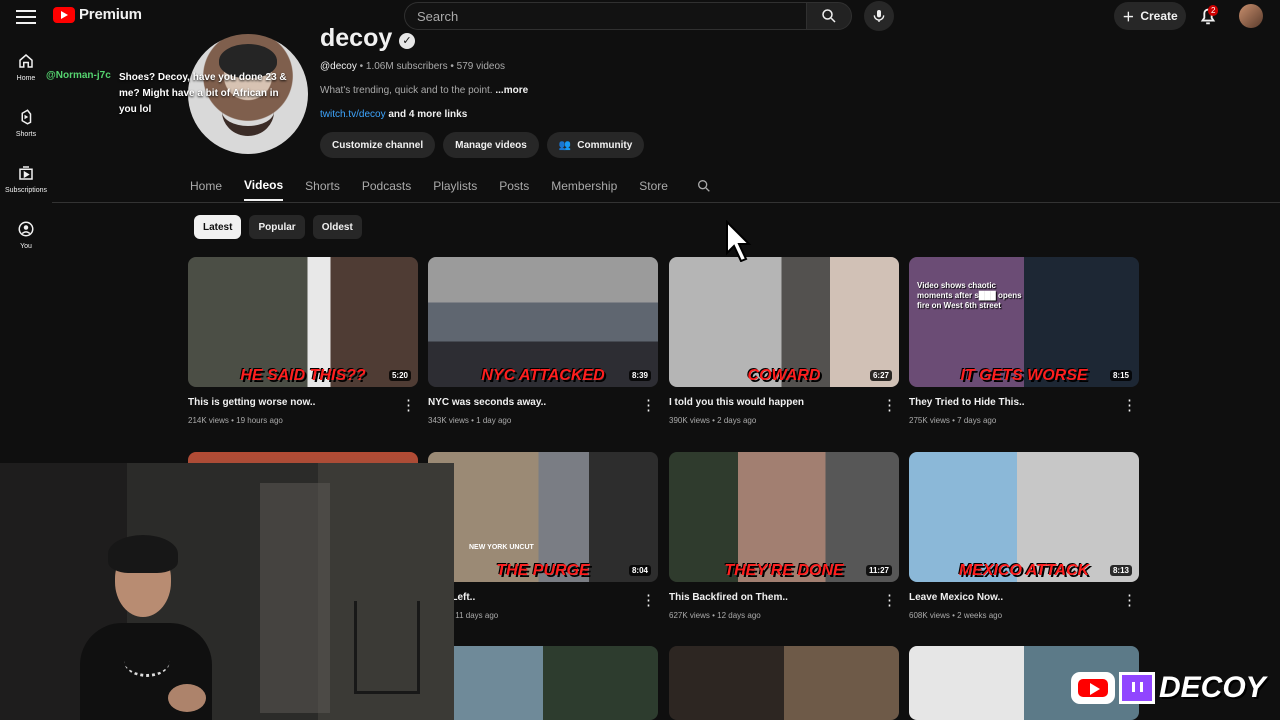 The height and width of the screenshot is (720, 1280). I want to click on sidebar-label-home: Home, so click(26, 78).